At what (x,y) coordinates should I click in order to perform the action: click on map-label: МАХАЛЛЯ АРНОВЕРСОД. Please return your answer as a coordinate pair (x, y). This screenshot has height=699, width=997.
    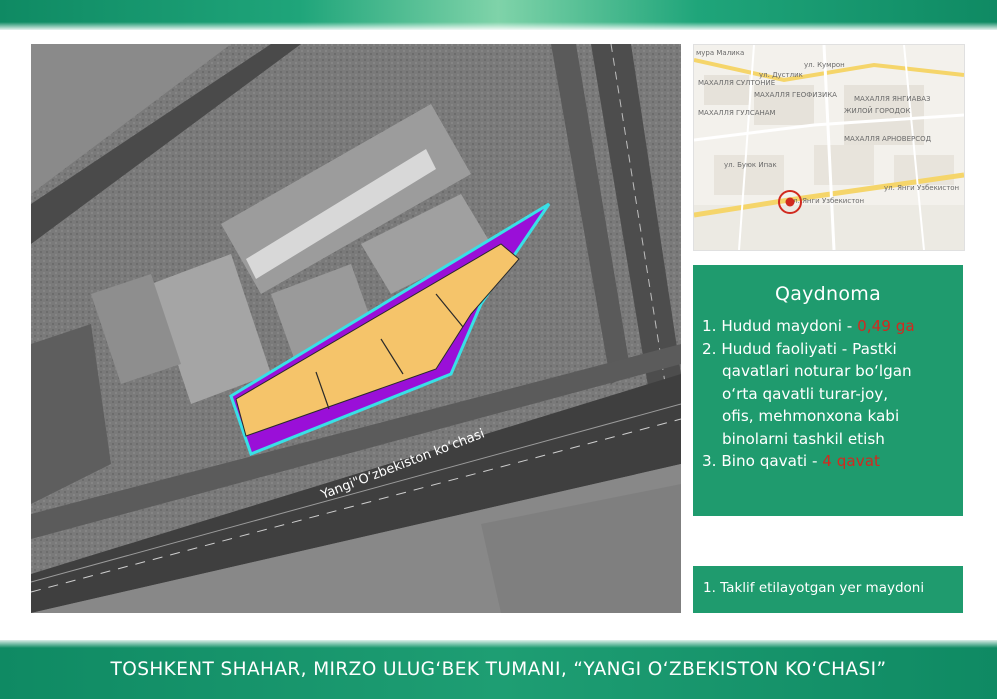
    Looking at the image, I should click on (888, 139).